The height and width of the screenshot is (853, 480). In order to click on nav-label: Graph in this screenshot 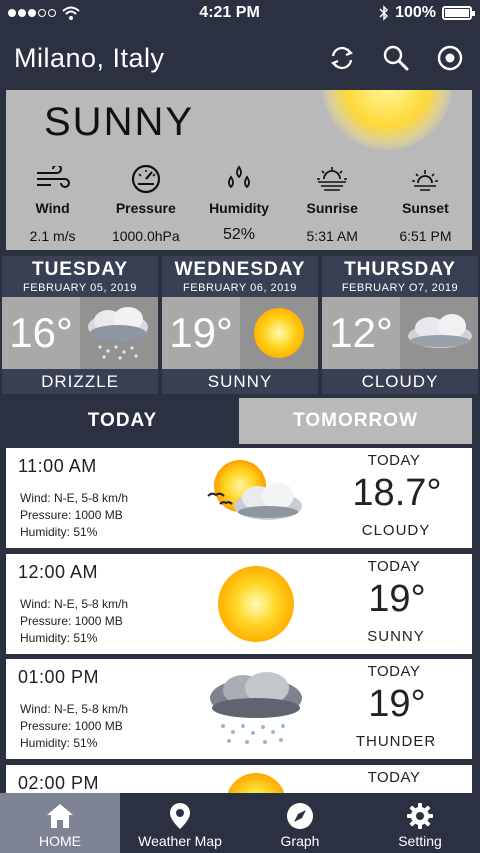, I will do `click(300, 841)`.